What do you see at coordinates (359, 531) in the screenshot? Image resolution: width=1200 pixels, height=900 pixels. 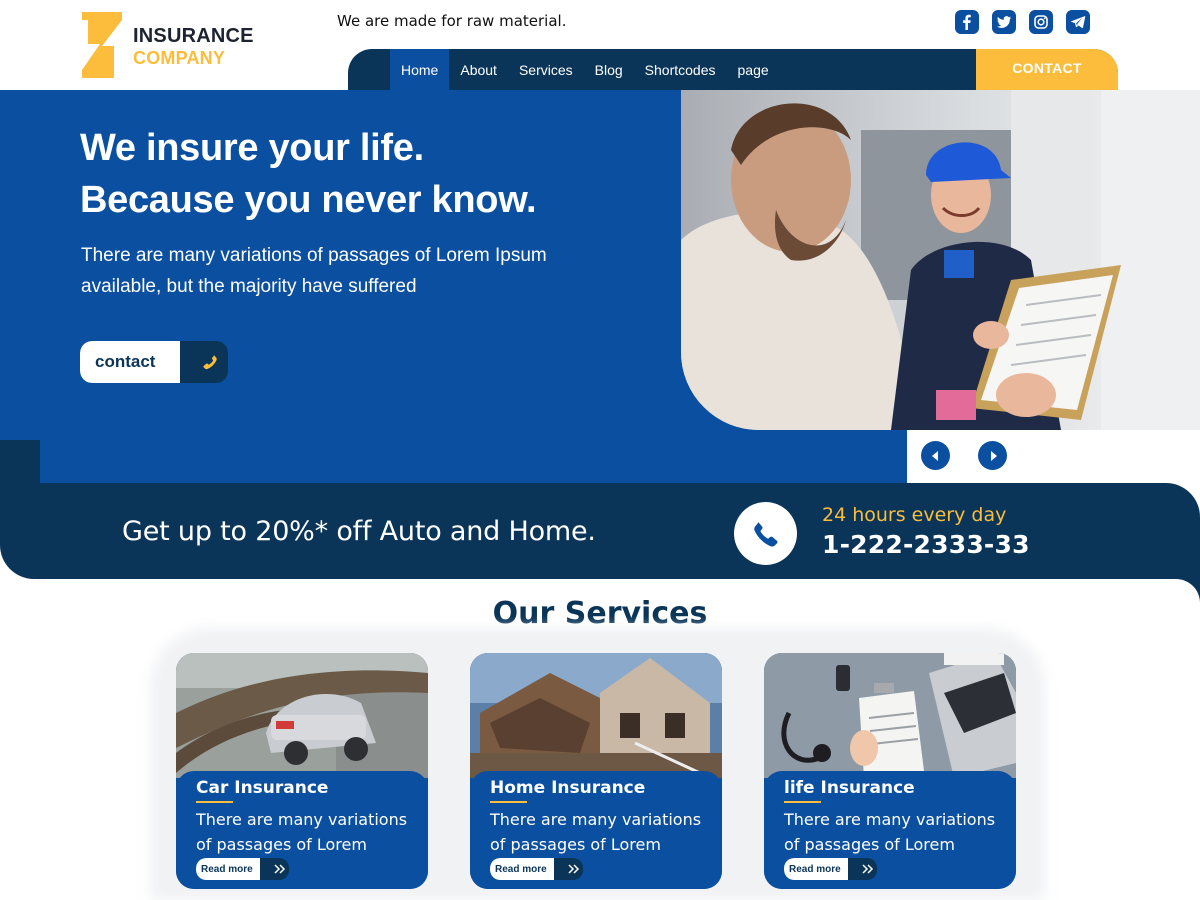 I see `promo-text: Get up to 20%* off Auto and Home.` at bounding box center [359, 531].